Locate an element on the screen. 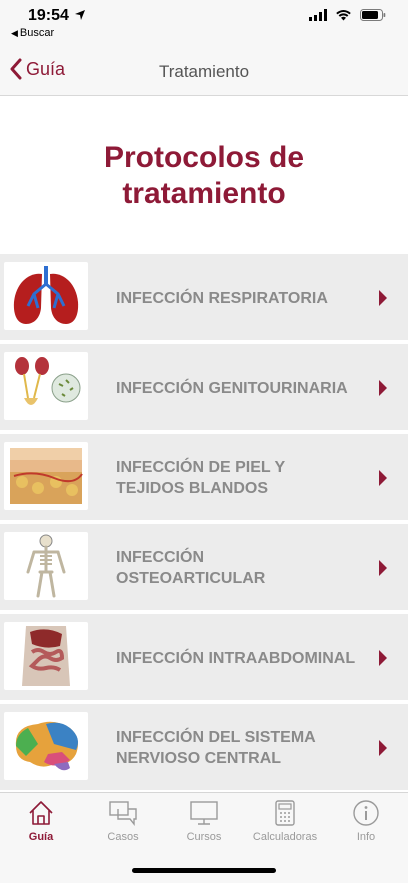 The width and height of the screenshot is (408, 883). back-app-label: Buscar is located at coordinates (37, 33).